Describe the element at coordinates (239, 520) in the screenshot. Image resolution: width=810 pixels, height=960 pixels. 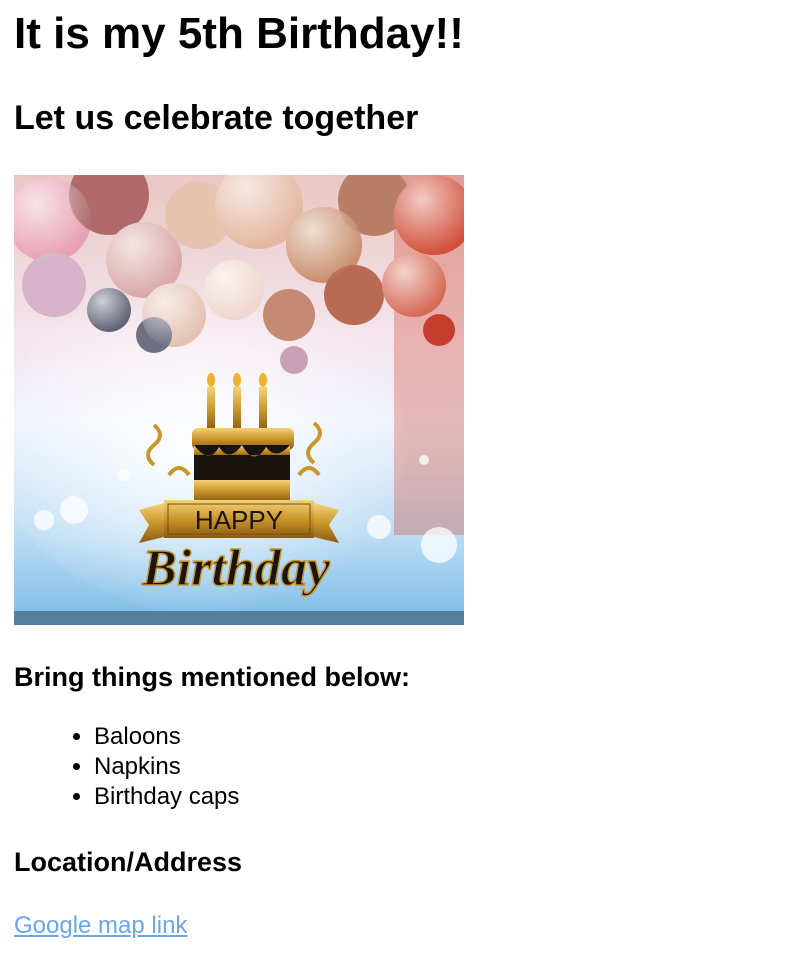
I see `banner-happy-text: HAPPY` at that location.